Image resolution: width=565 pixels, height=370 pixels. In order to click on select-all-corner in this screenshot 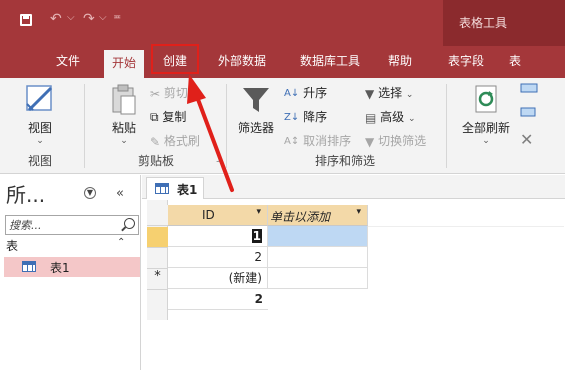, I will do `click(157, 215)`.